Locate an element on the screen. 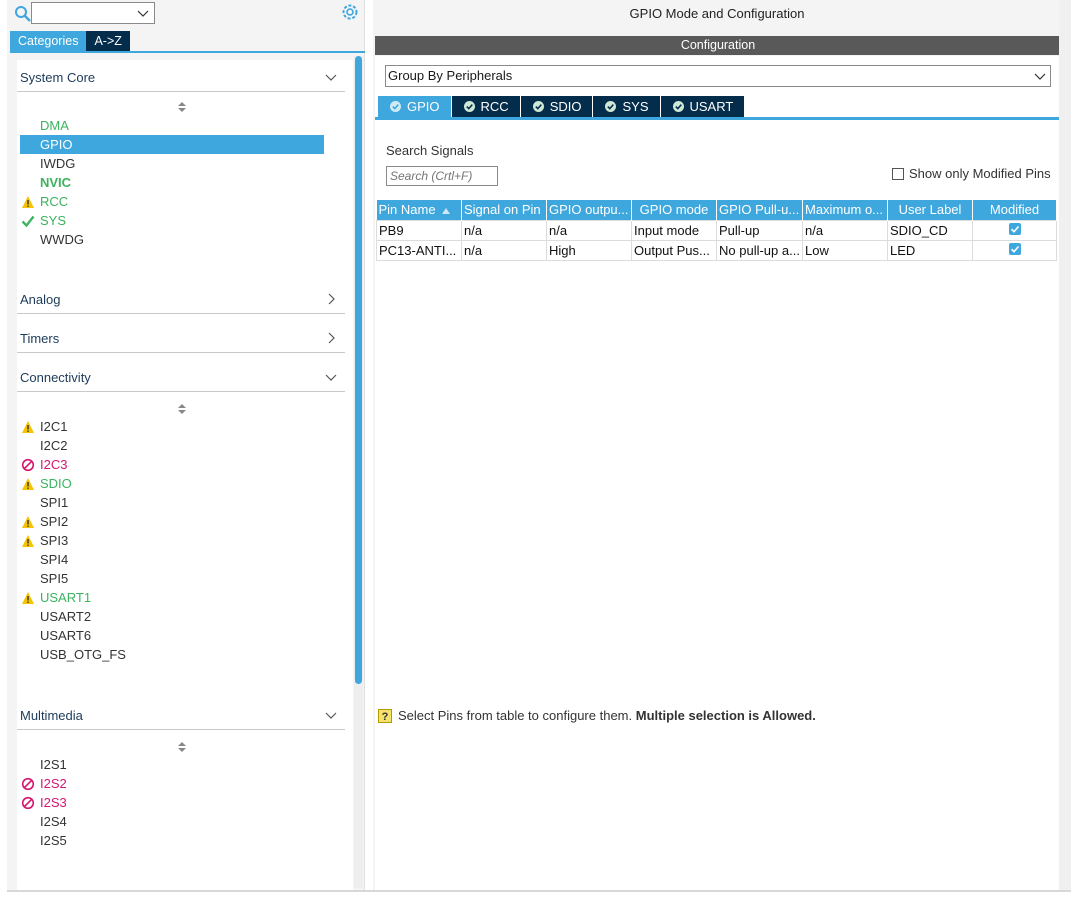  scrollbar-thumb is located at coordinates (358, 370).